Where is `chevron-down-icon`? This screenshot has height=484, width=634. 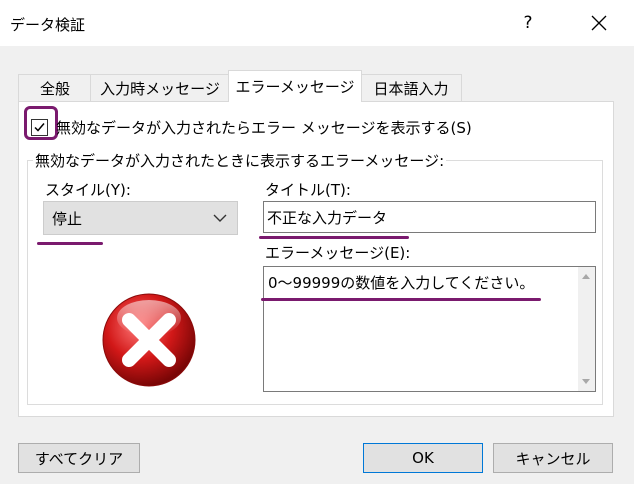
chevron-down-icon is located at coordinates (220, 218).